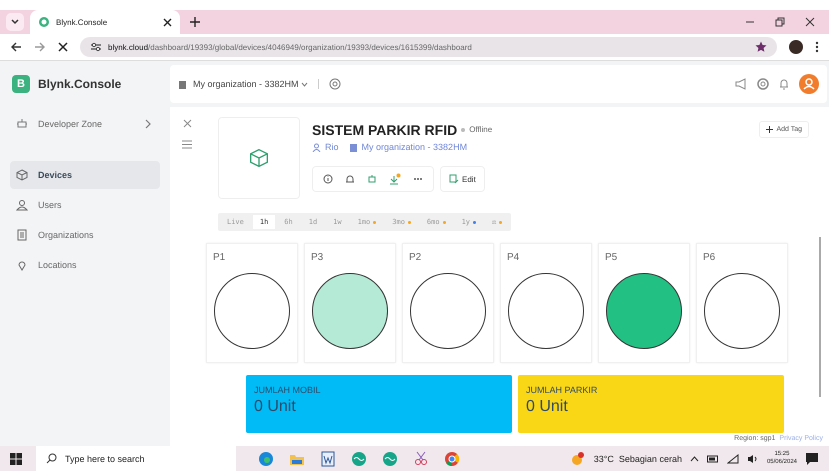 This screenshot has height=471, width=829. I want to click on plus-icon, so click(770, 129).